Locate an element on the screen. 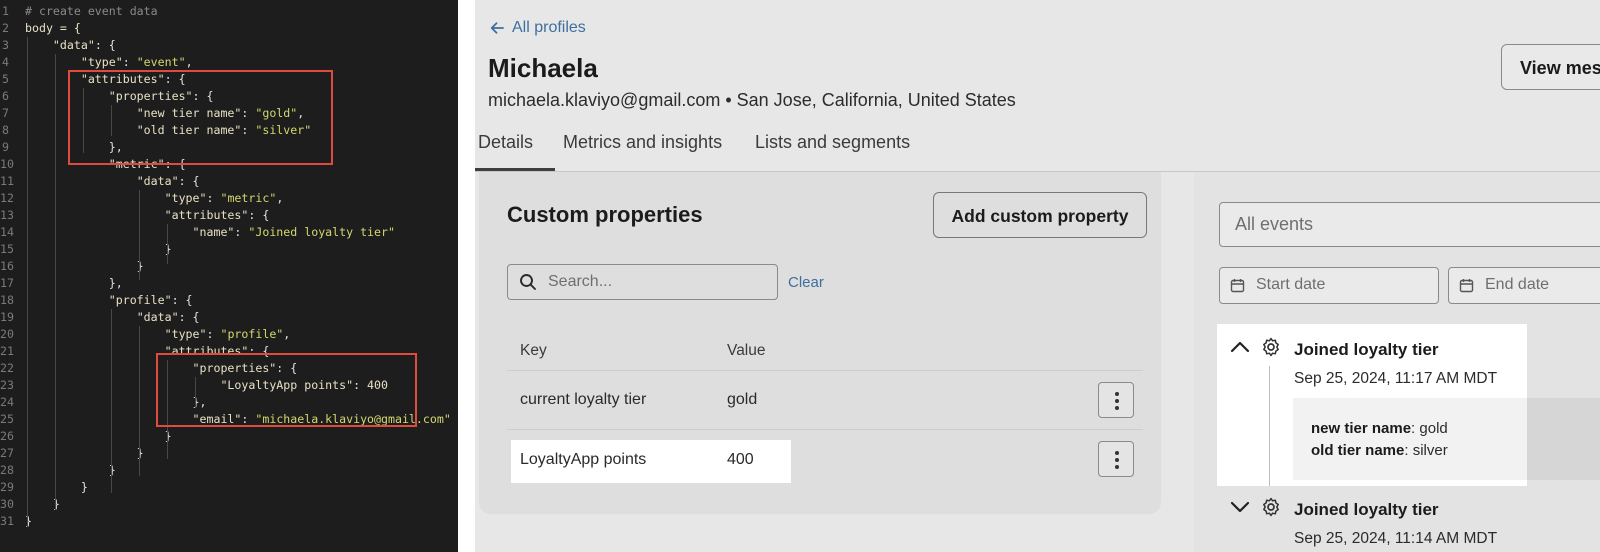  add-custom-property-button: Add custom property is located at coordinates (1040, 215).